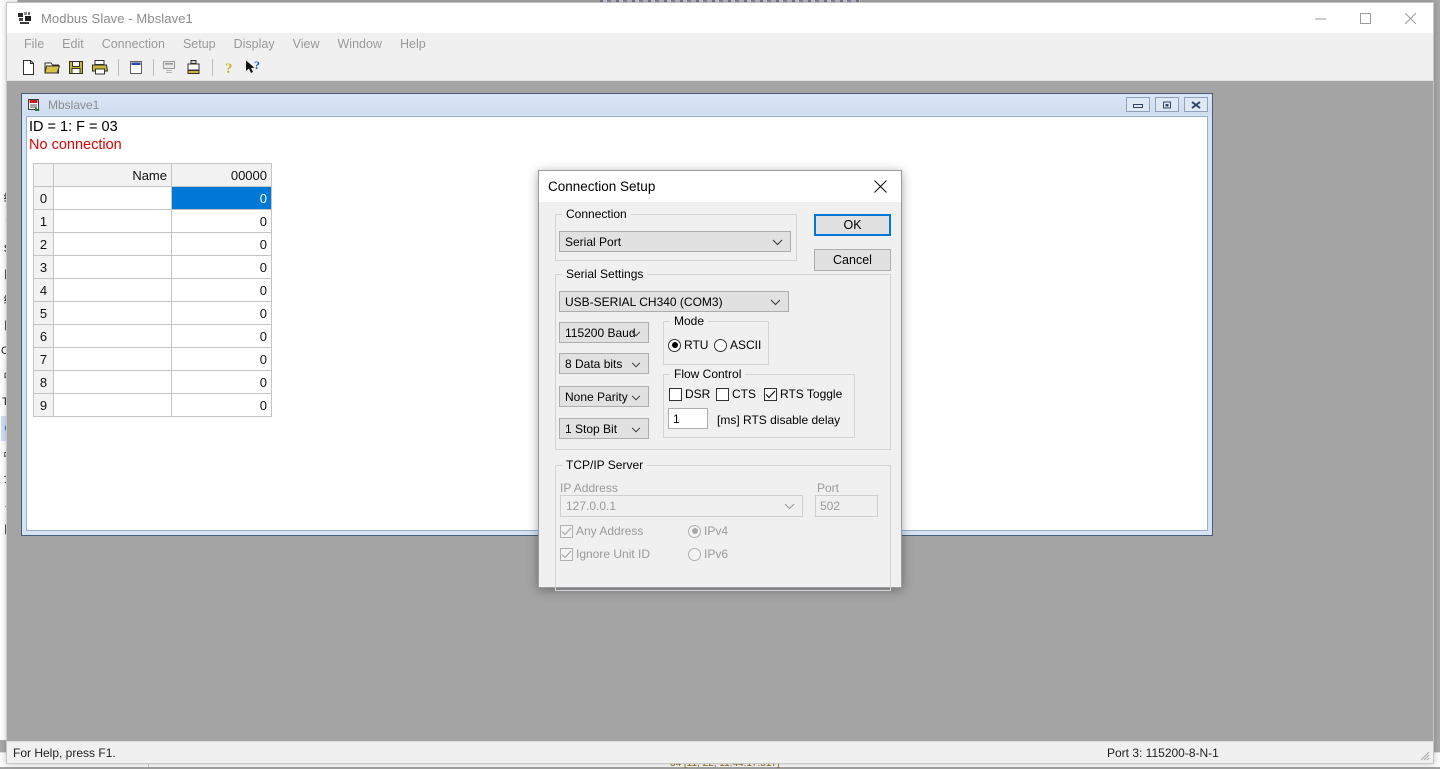 The width and height of the screenshot is (1440, 769). What do you see at coordinates (689, 394) in the screenshot?
I see `checkbox-dsr: DSR` at bounding box center [689, 394].